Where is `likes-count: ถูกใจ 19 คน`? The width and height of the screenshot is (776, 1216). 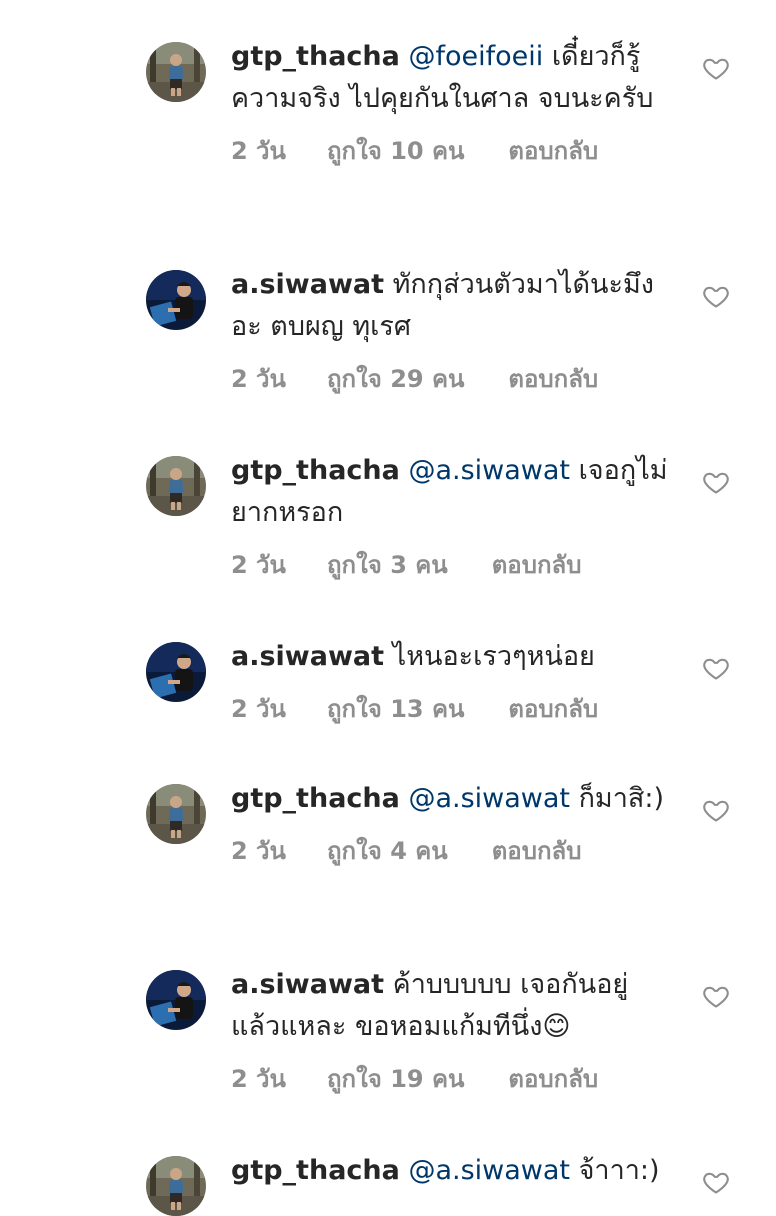 likes-count: ถูกใจ 19 คน is located at coordinates (395, 1079).